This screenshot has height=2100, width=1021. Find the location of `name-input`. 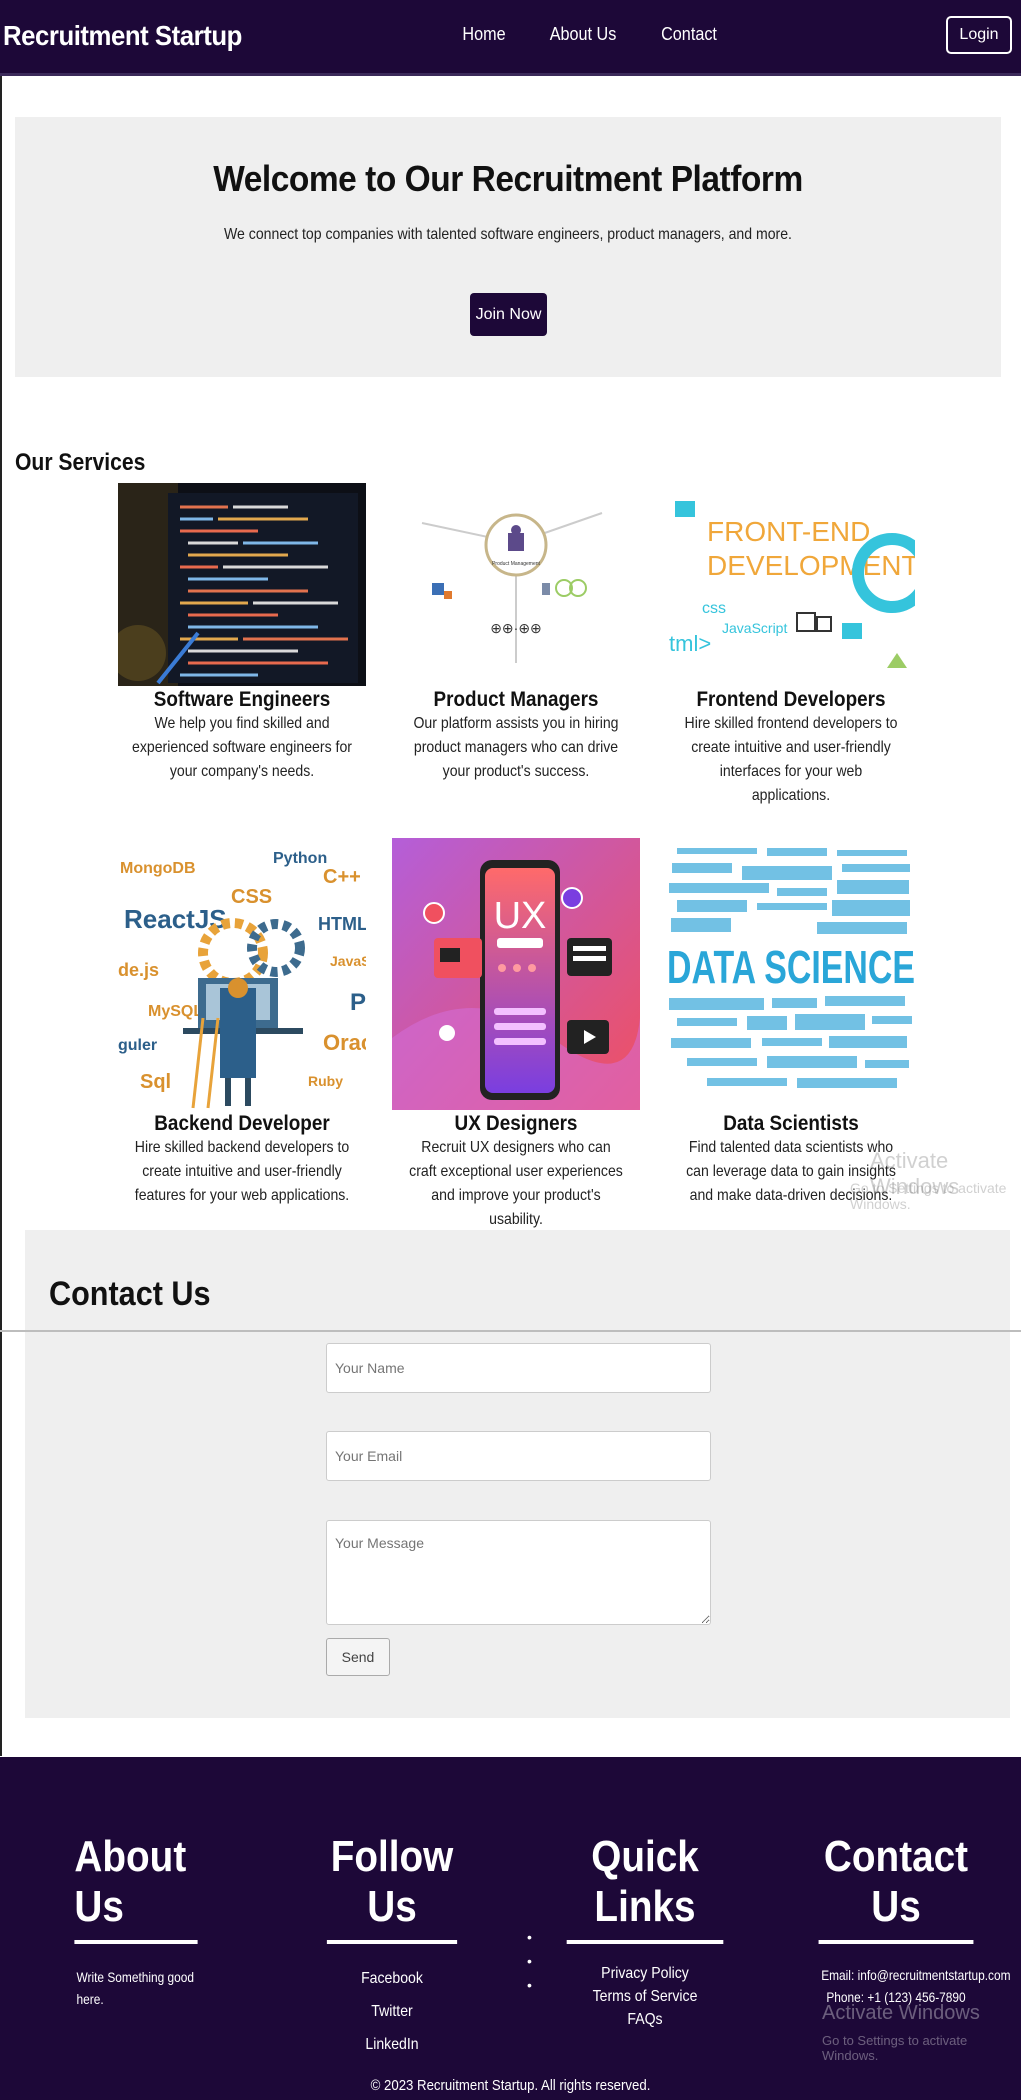

name-input is located at coordinates (518, 1368).